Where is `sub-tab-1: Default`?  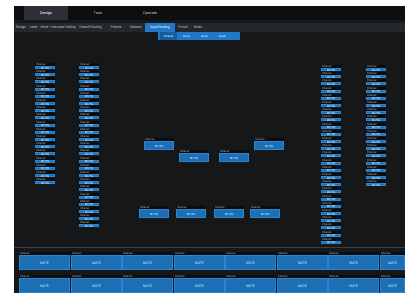
sub-tab-1: Default is located at coordinates (168, 36).